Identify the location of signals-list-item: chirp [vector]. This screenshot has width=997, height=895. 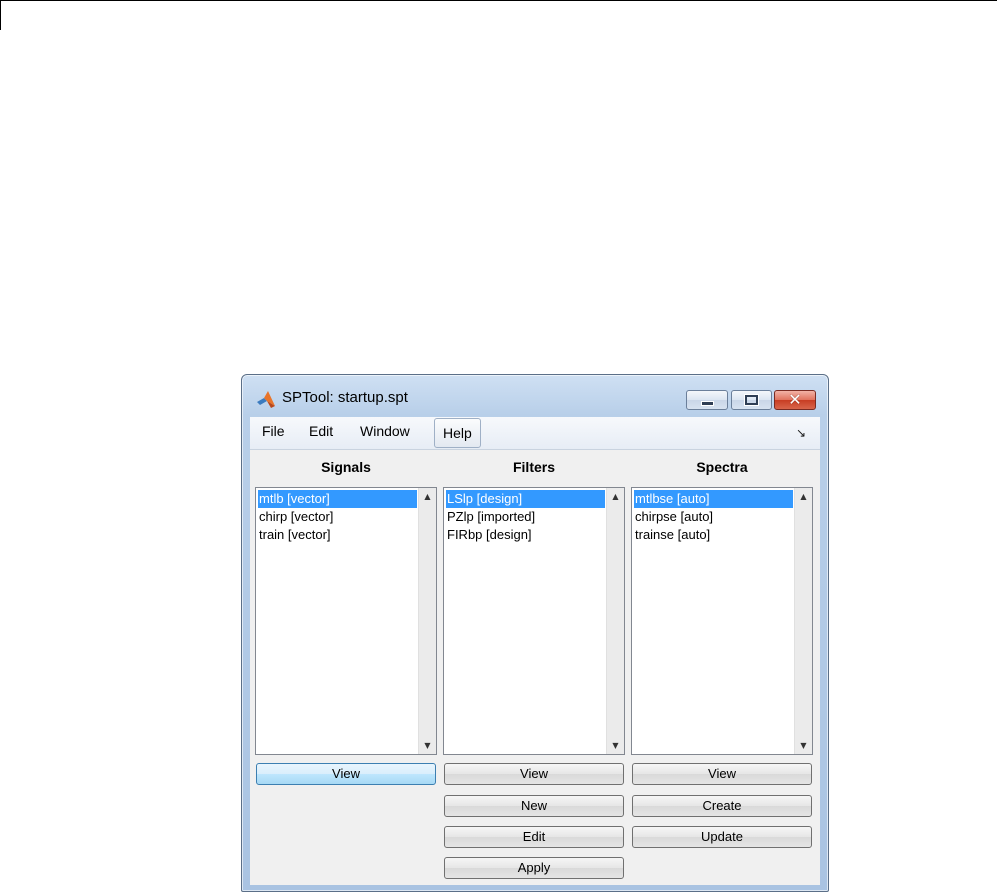
(337, 517).